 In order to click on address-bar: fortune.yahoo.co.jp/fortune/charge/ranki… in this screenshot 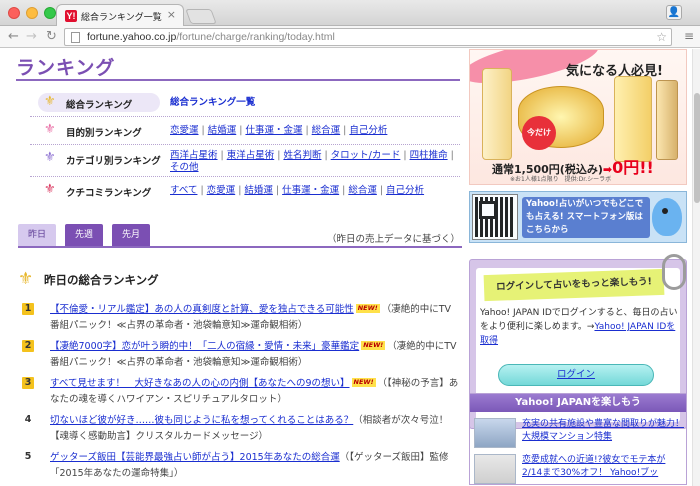, I will do `click(368, 37)`.